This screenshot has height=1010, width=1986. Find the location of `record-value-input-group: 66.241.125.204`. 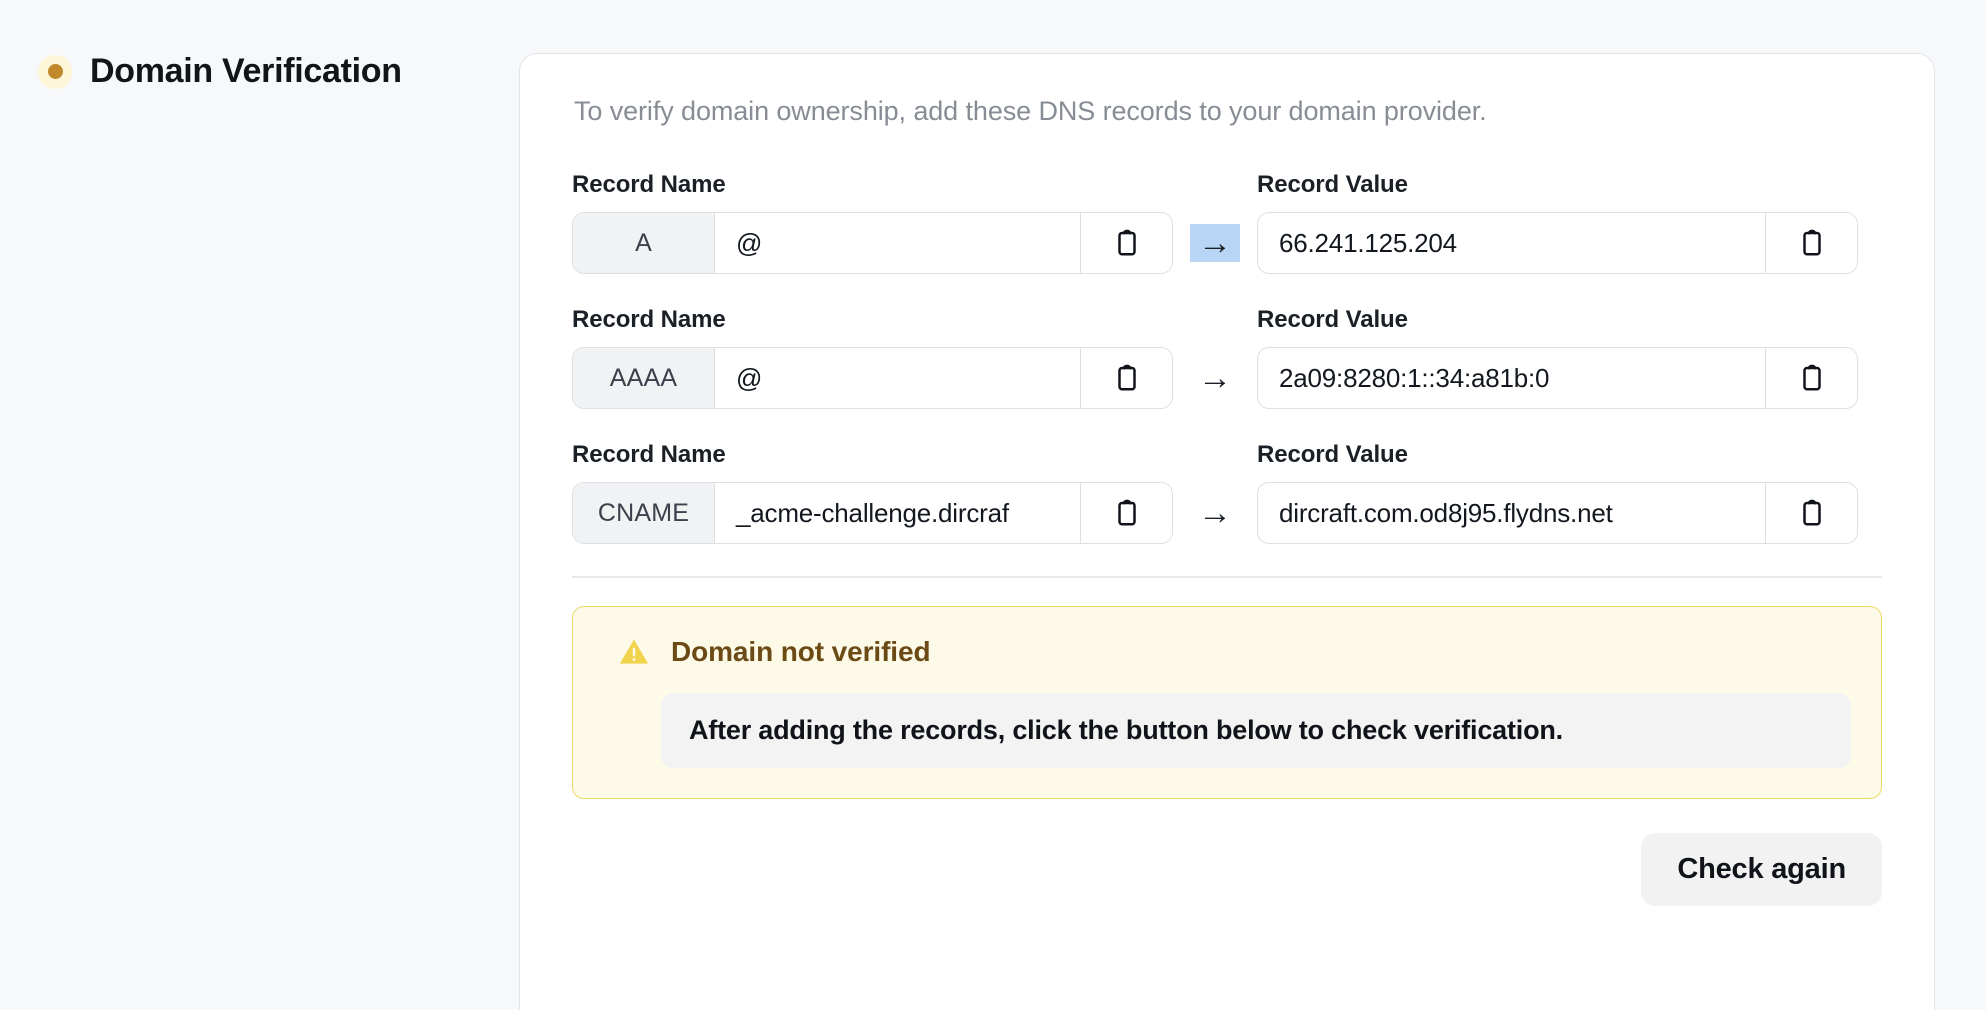

record-value-input-group: 66.241.125.204 is located at coordinates (1557, 243).